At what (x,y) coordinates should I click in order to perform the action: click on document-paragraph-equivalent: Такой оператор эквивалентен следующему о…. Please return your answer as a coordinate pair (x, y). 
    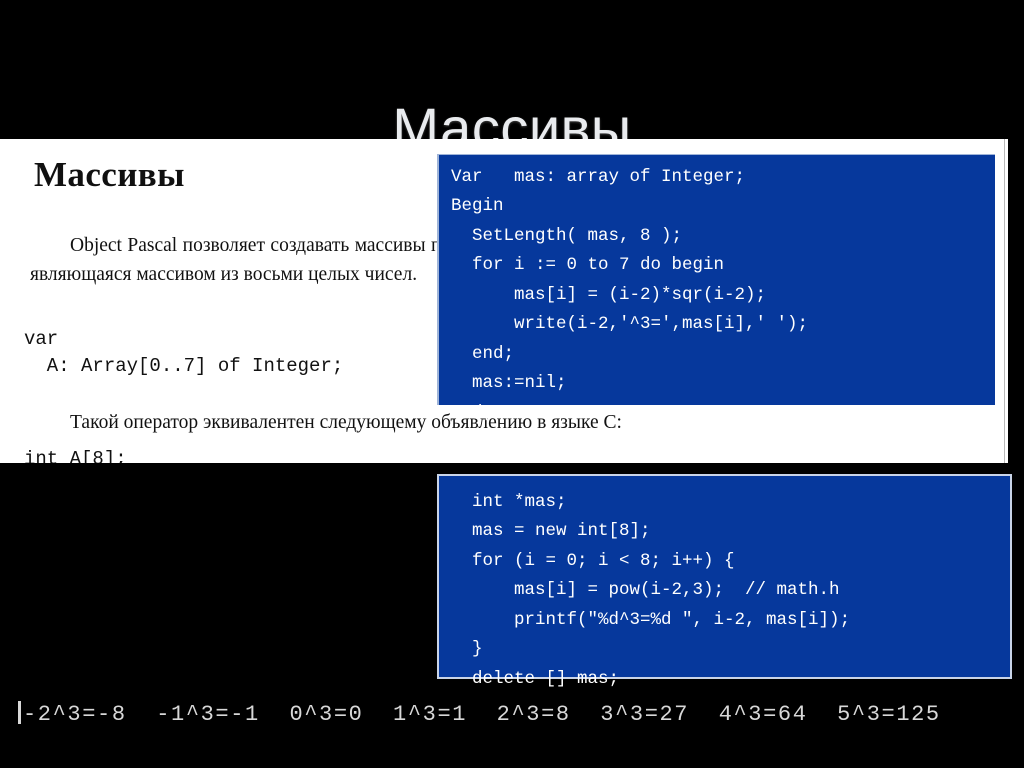
    Looking at the image, I should click on (346, 422).